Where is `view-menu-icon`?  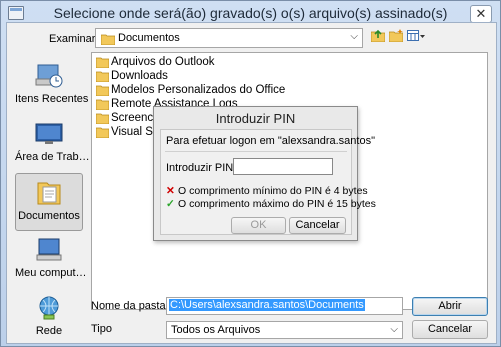
view-menu-icon is located at coordinates (416, 35).